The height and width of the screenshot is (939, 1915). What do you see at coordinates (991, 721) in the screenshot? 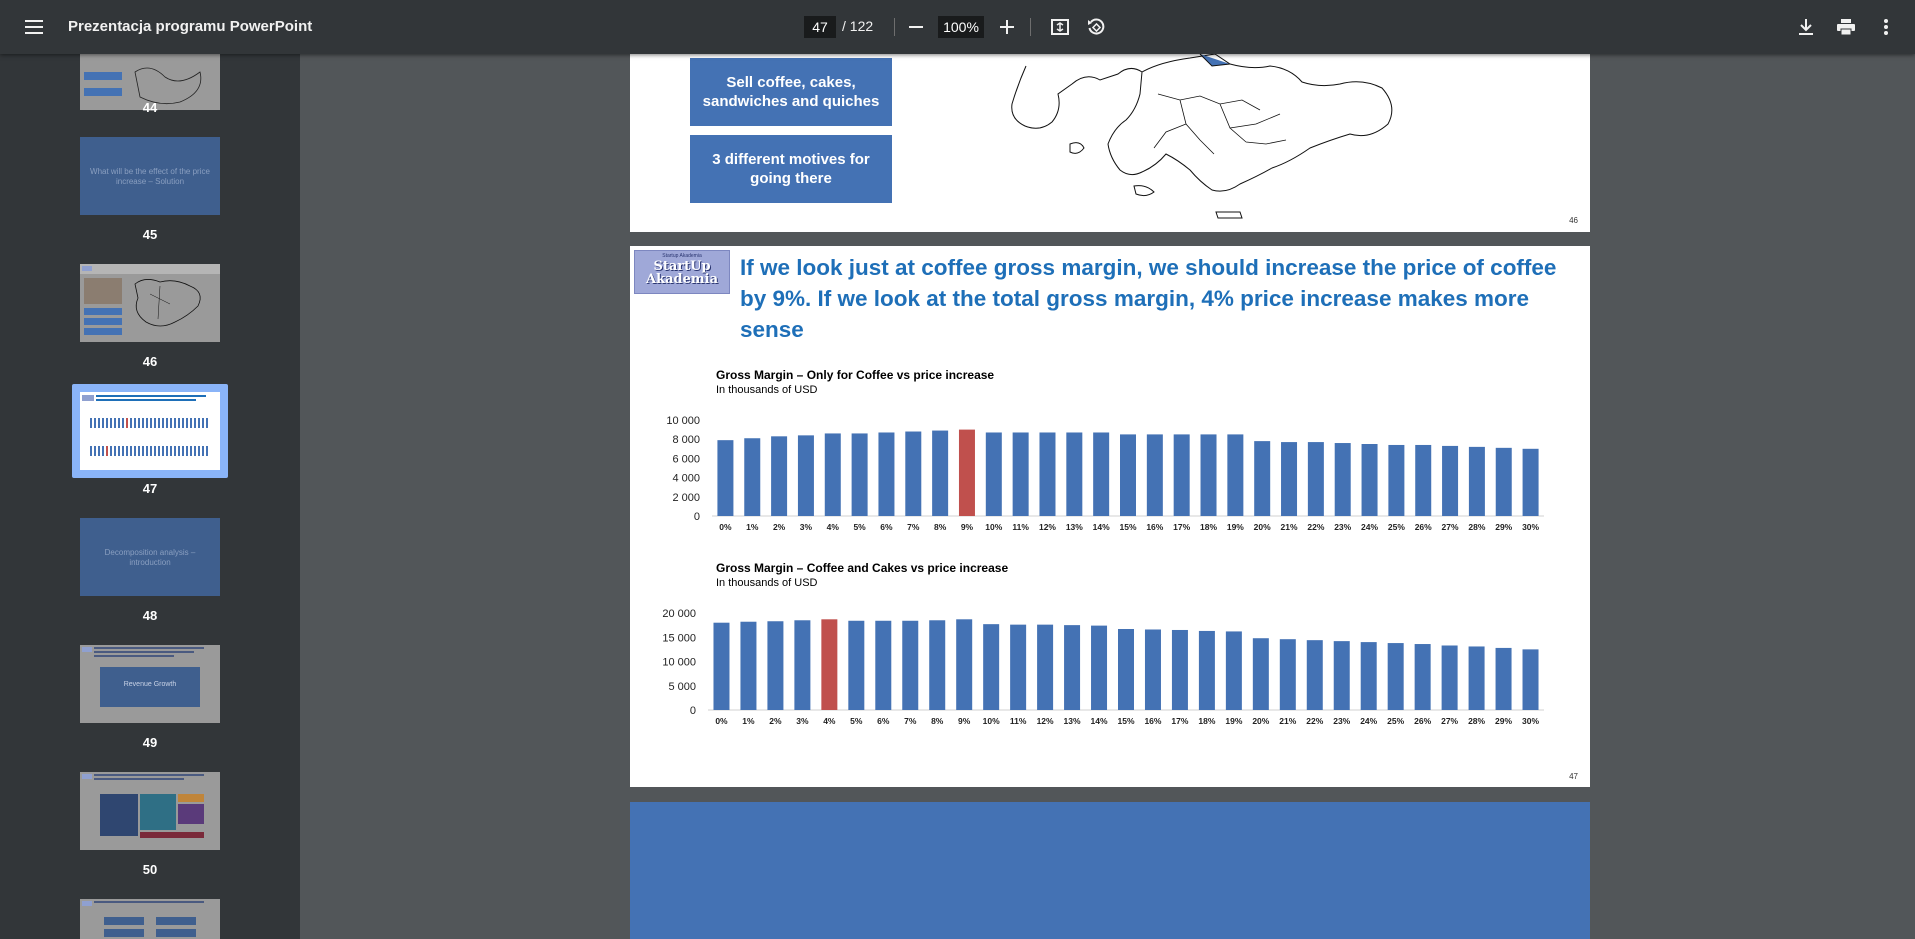
I see `x-tick-label: 10%` at bounding box center [991, 721].